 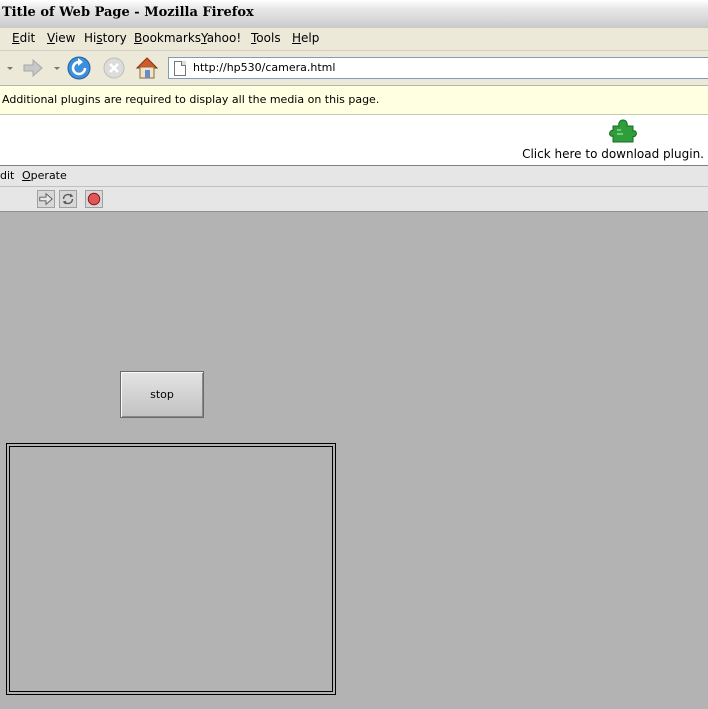 I want to click on reload-icon, so click(x=79, y=68).